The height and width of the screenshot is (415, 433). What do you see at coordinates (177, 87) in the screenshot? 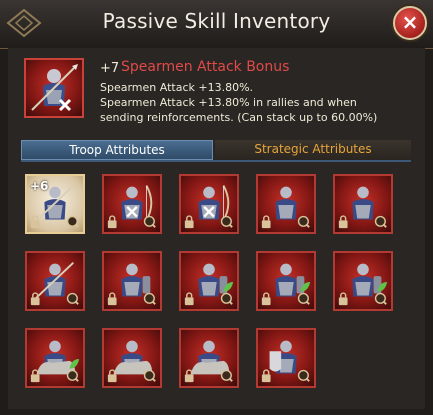
I see `skill-description-line-1: Spearmen Attack +13.80%.` at bounding box center [177, 87].